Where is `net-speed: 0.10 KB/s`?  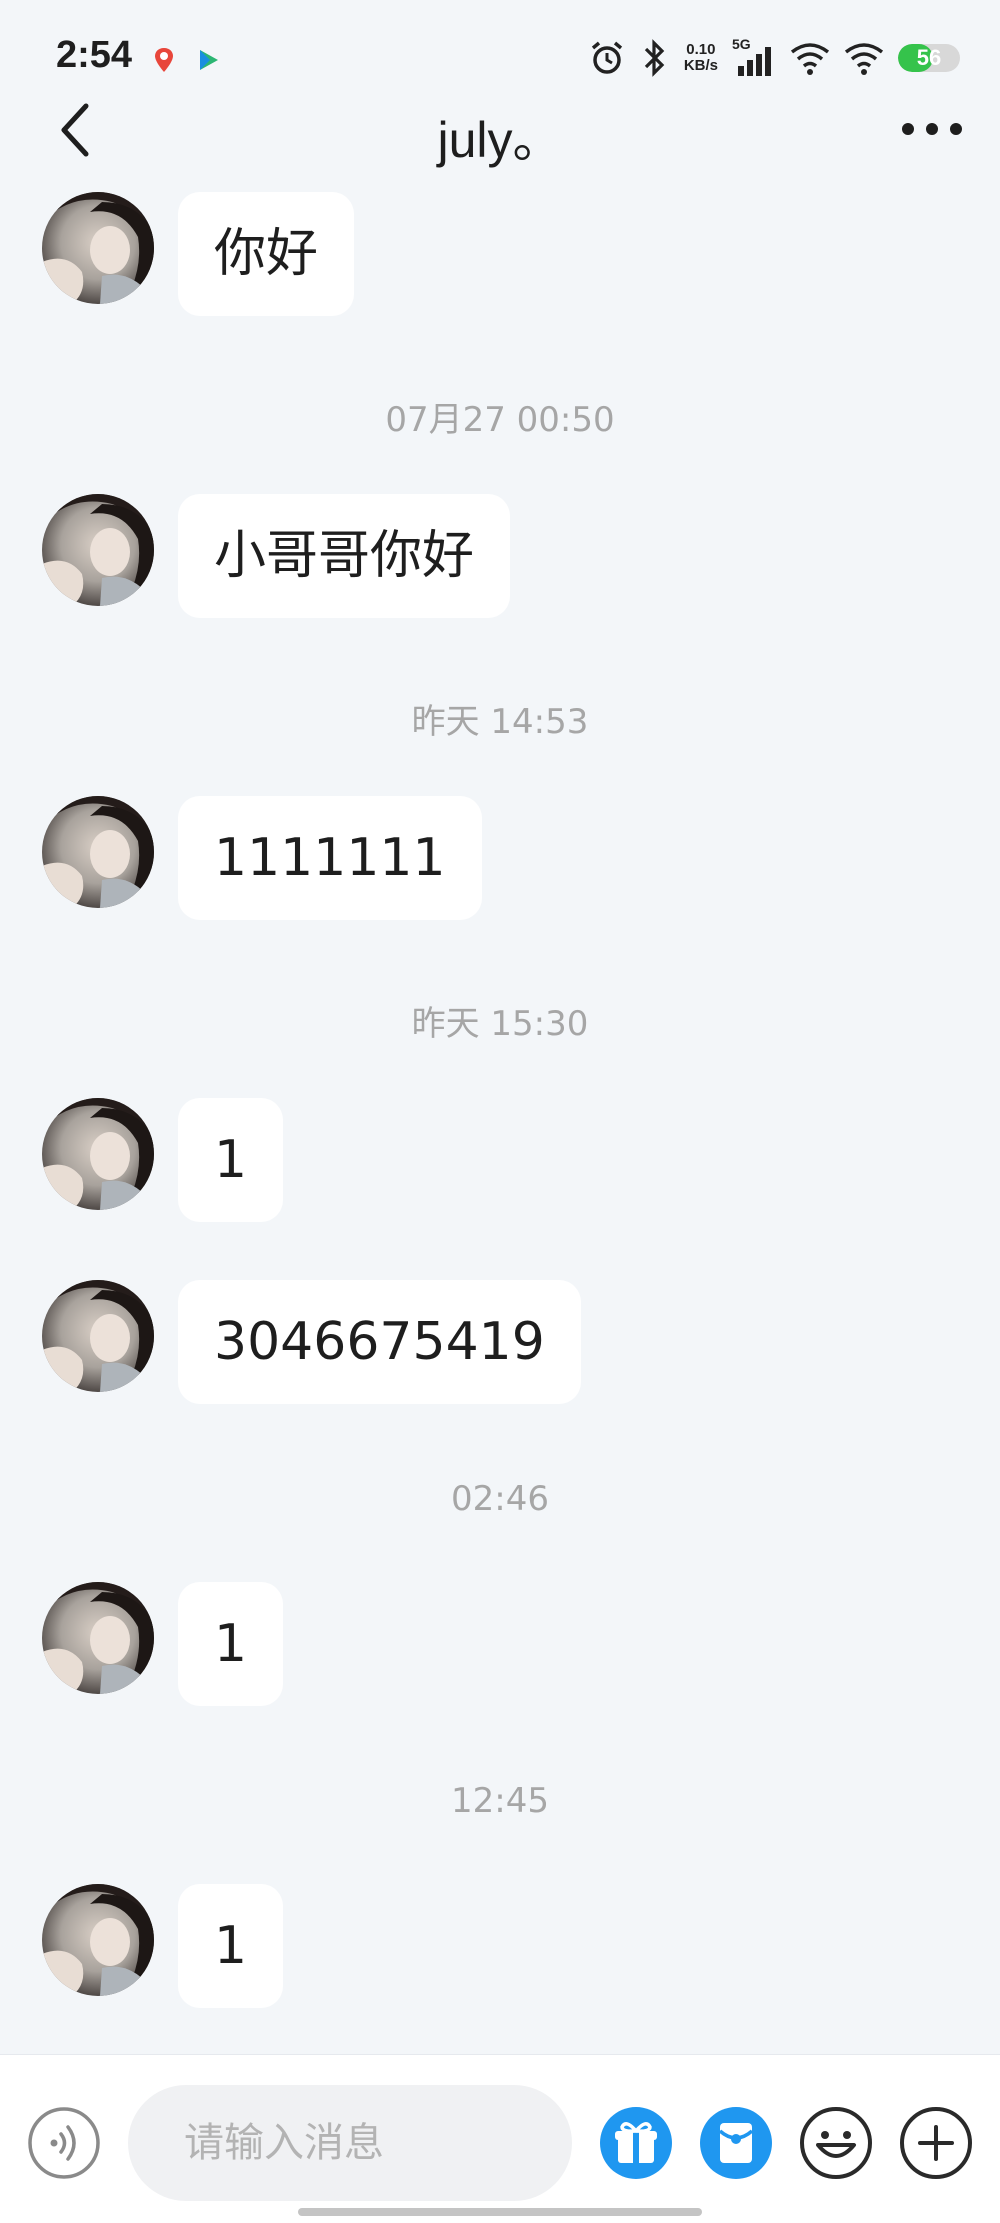 net-speed: 0.10 KB/s is located at coordinates (701, 58).